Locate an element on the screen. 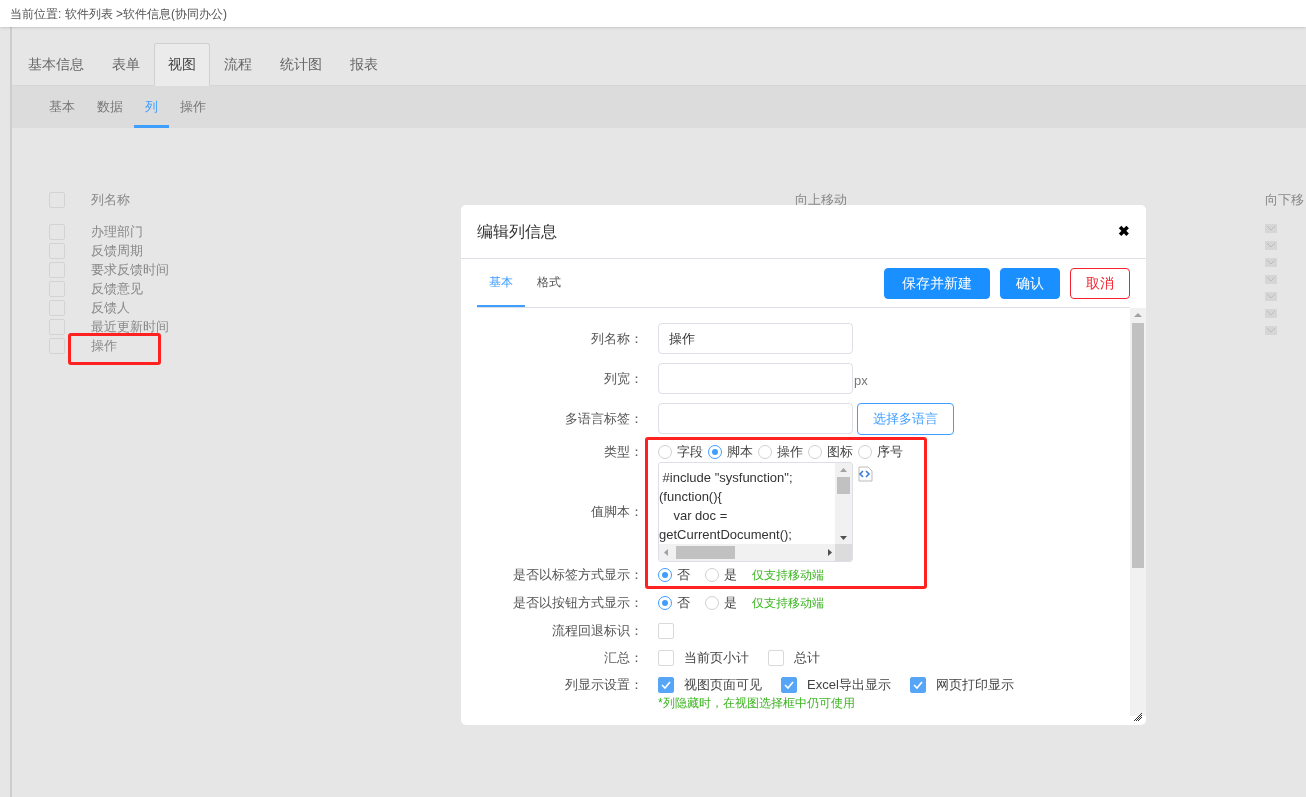  radio-label: 操作 is located at coordinates (790, 452).